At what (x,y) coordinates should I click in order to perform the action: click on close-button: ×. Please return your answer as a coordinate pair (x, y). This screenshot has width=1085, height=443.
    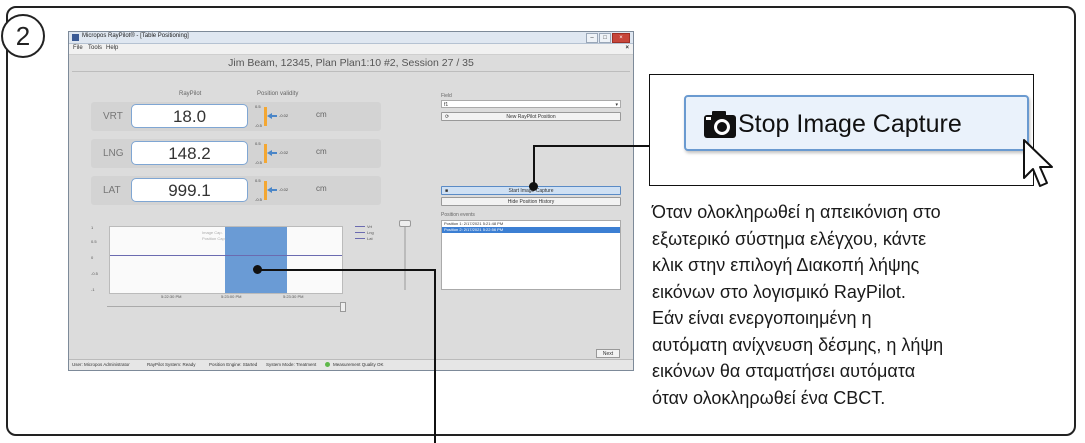
    Looking at the image, I should click on (621, 38).